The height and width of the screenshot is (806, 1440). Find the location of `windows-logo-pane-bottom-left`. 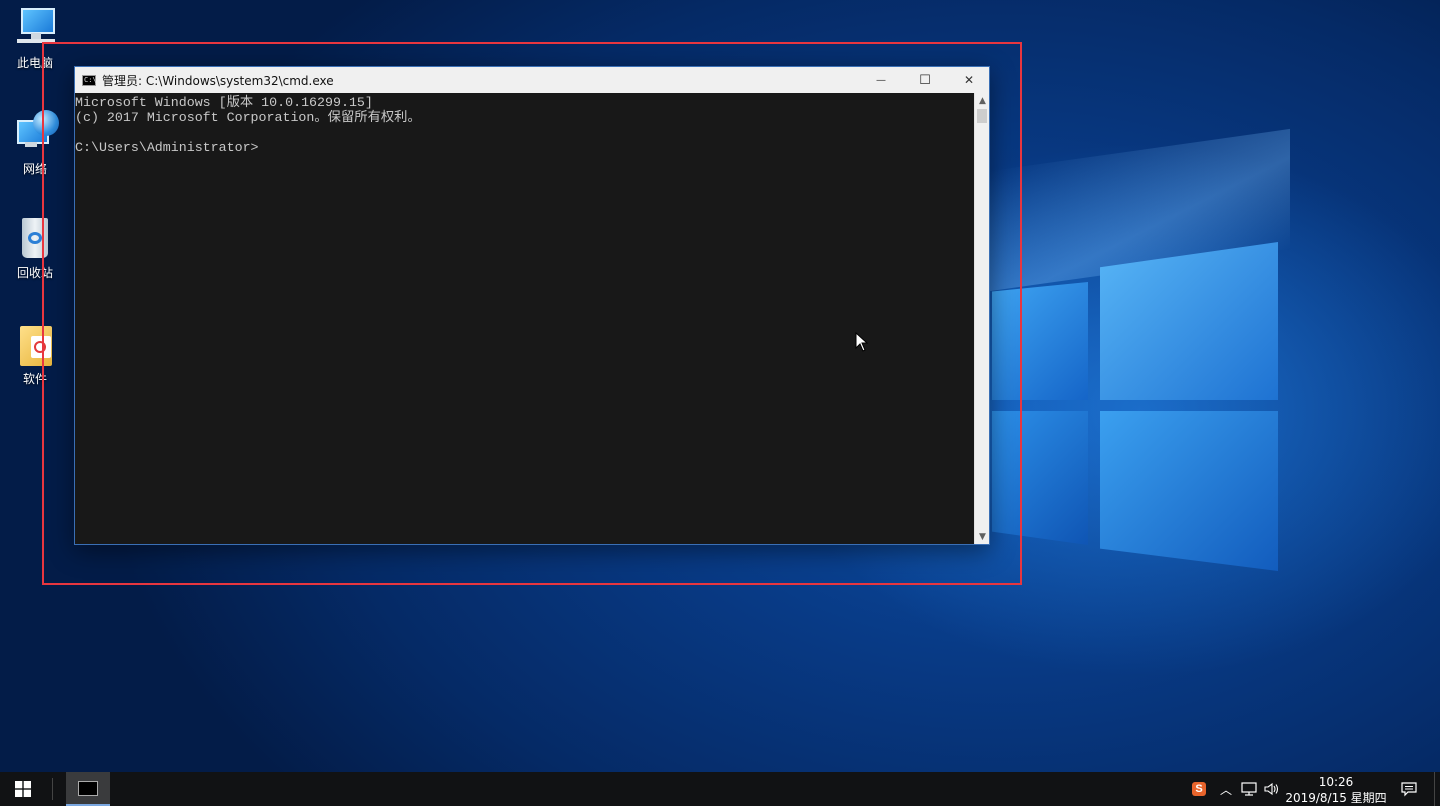

windows-logo-pane-bottom-left is located at coordinates (1040, 478).